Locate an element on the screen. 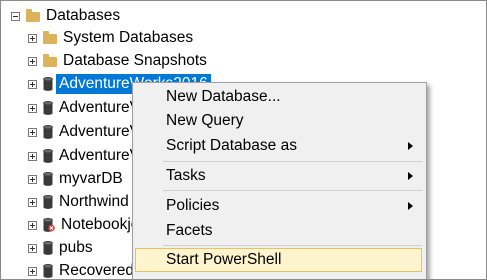 The height and width of the screenshot is (280, 487). tree-node-database: Northwind is located at coordinates (78, 202).